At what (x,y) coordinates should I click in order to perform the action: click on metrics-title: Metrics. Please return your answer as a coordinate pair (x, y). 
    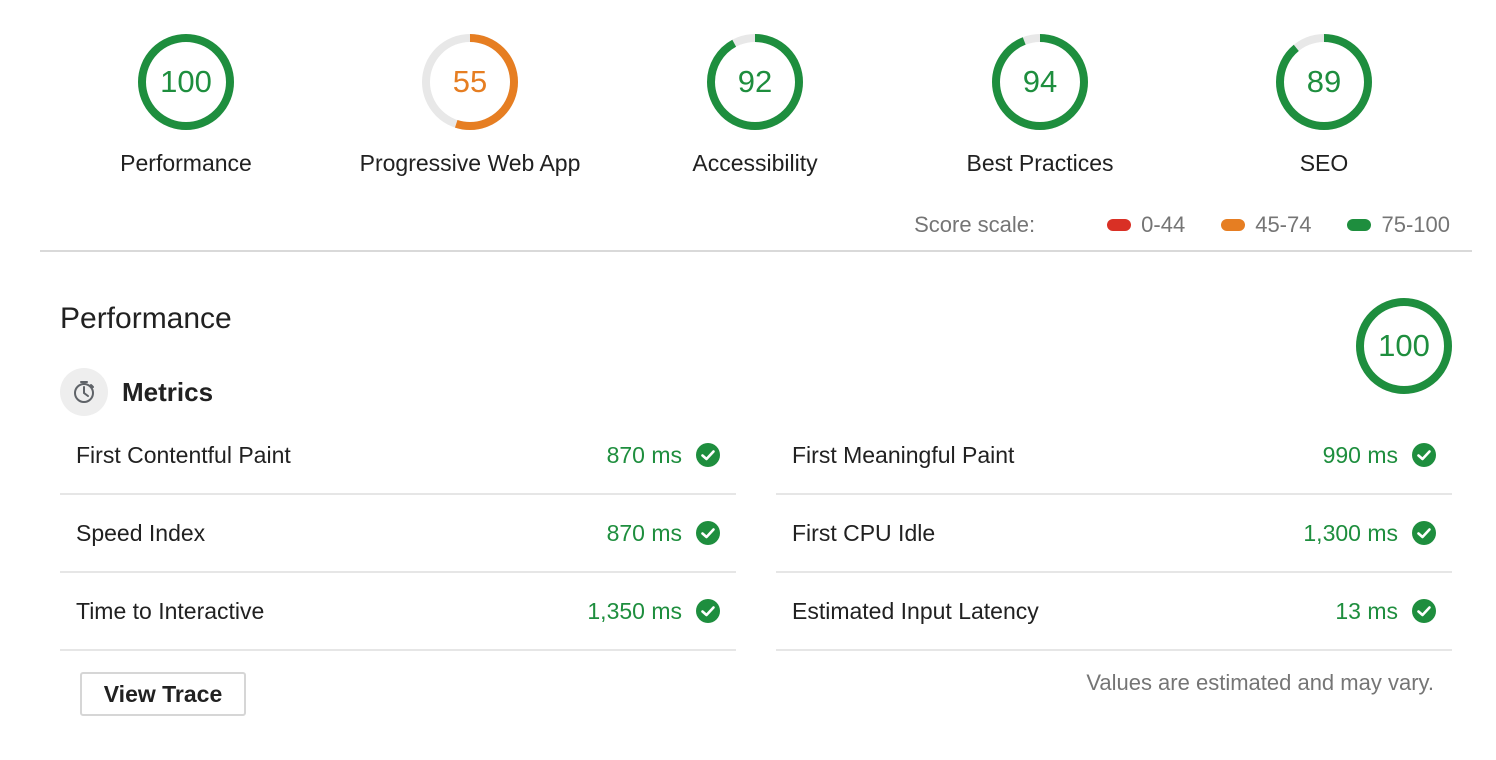
    Looking at the image, I should click on (168, 391).